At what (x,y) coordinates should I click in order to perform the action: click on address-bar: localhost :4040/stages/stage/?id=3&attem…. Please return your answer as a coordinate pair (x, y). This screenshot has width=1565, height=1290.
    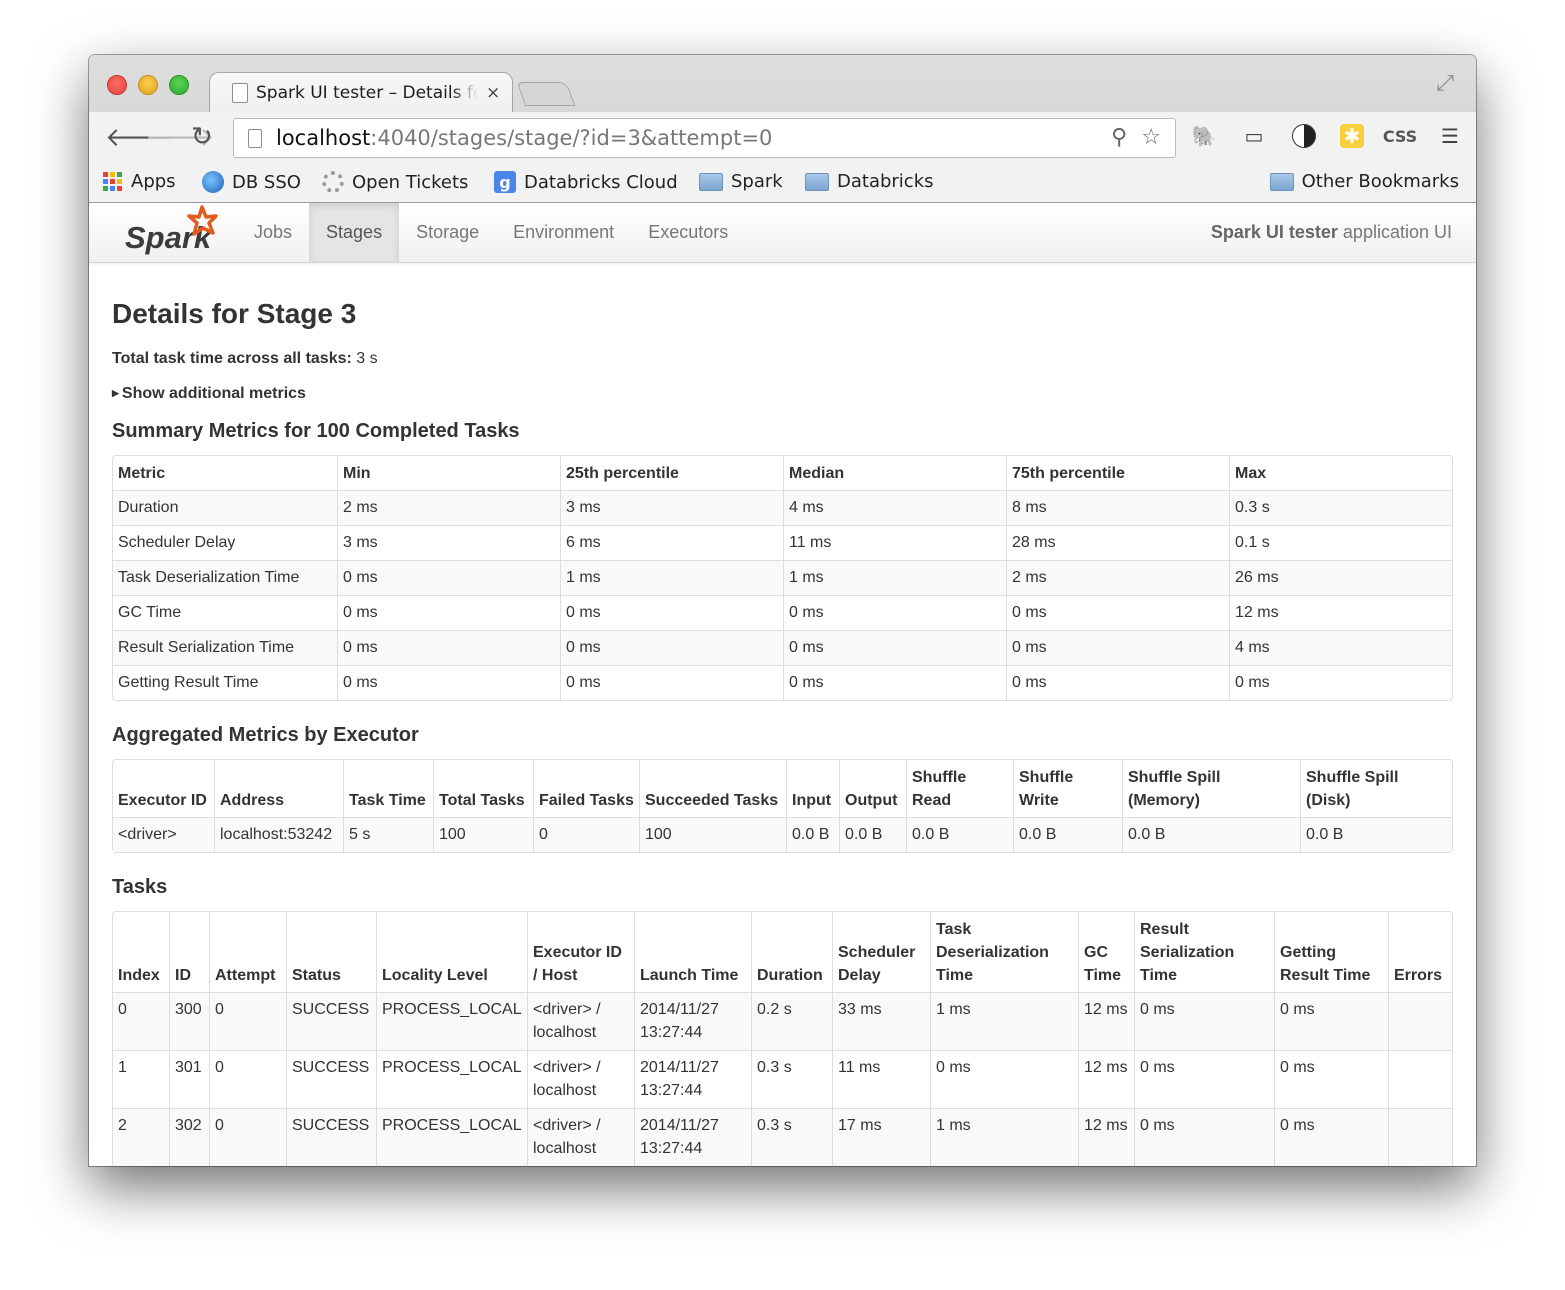
    Looking at the image, I should click on (704, 138).